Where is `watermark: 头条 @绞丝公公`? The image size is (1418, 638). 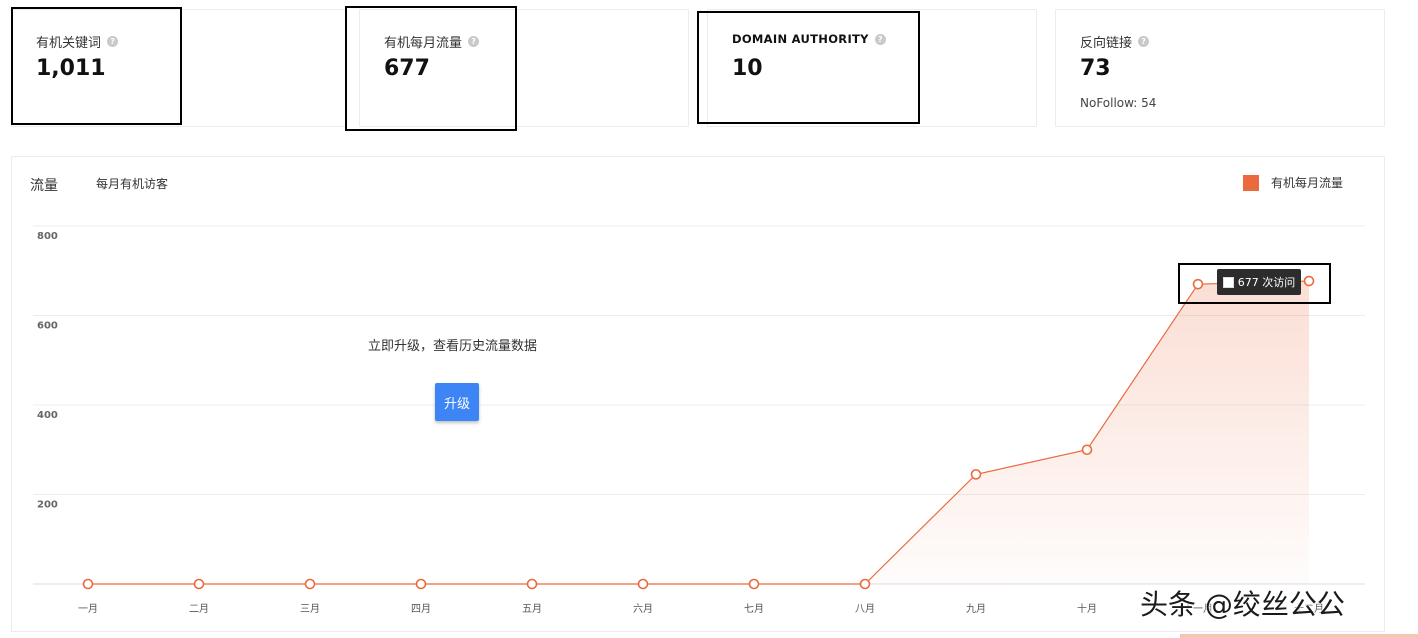 watermark: 头条 @绞丝公公 is located at coordinates (1242, 604).